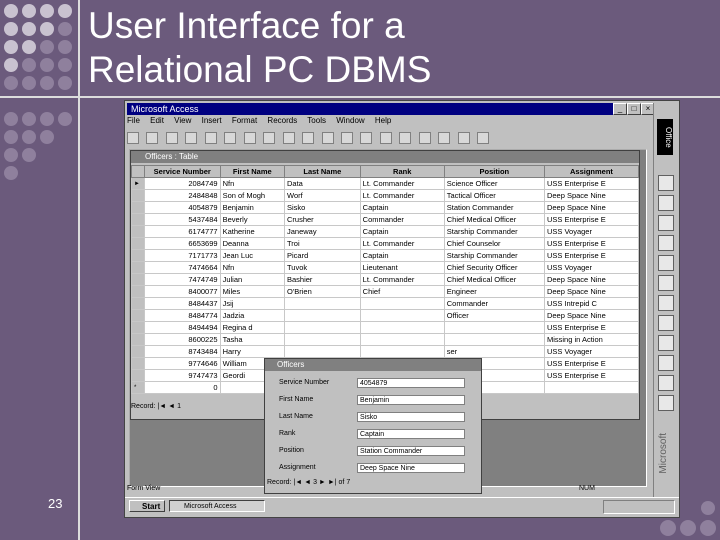  I want to click on table-cell: Lieutenant, so click(402, 267).